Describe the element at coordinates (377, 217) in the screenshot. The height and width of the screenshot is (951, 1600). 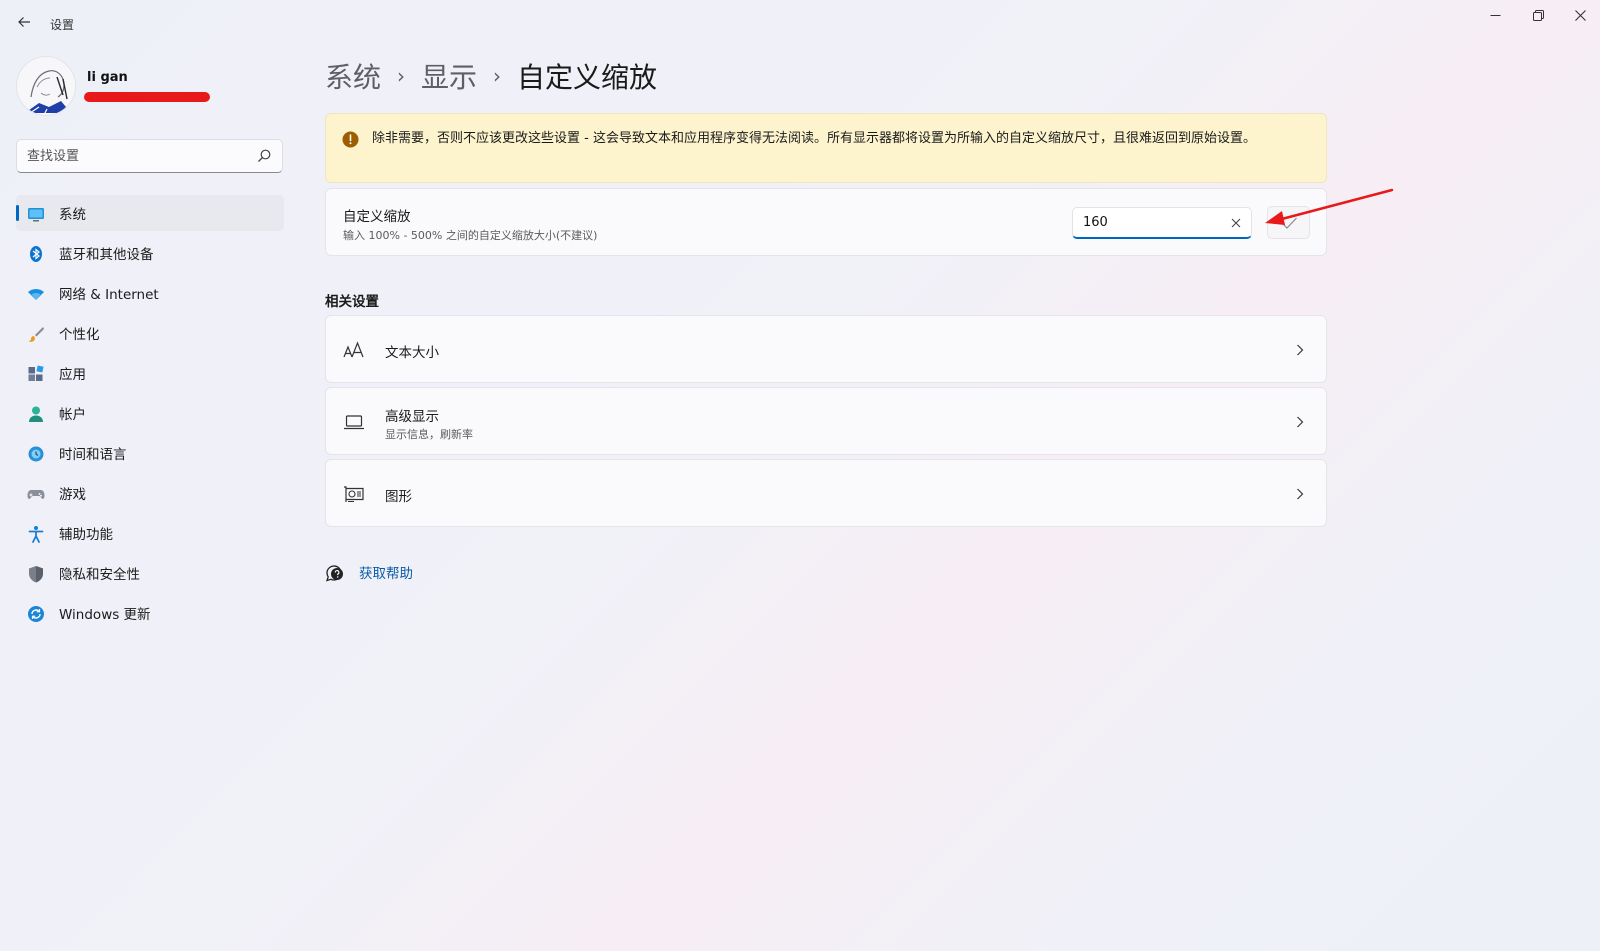
I see `custom-scaling-title: 自定义缩放` at that location.